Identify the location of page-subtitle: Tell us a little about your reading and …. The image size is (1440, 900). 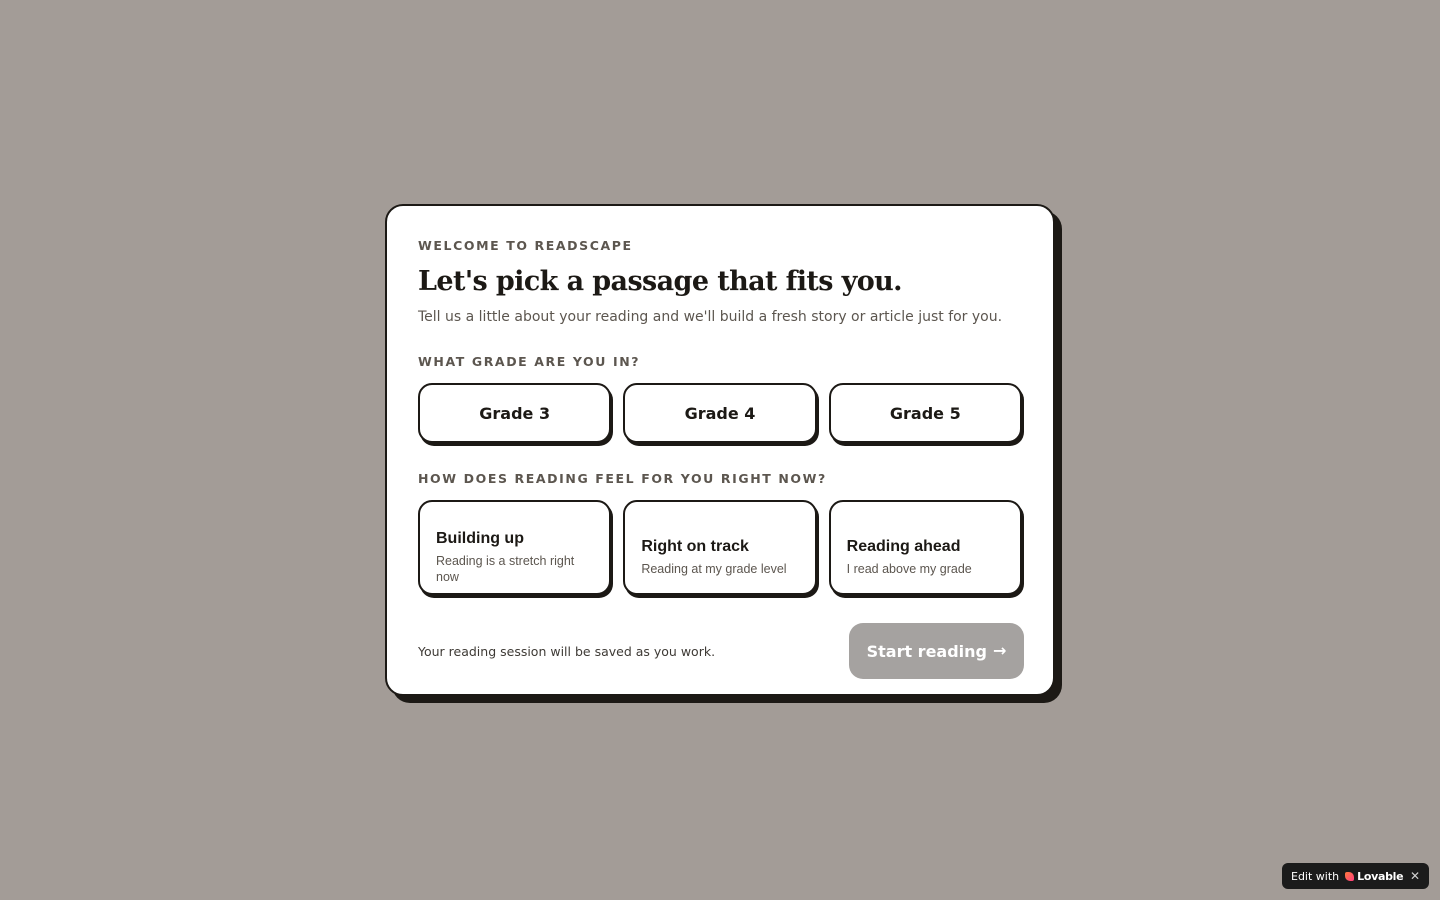
(710, 317).